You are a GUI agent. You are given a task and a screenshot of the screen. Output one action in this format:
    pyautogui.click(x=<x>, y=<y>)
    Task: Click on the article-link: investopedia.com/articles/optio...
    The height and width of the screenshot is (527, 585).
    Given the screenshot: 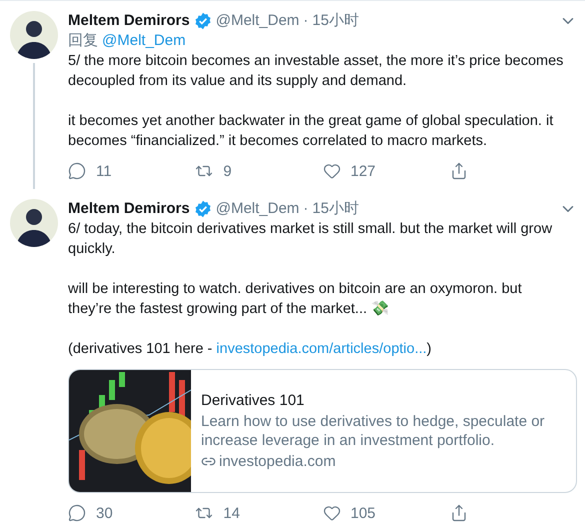 What is the action you would take?
    pyautogui.click(x=321, y=349)
    